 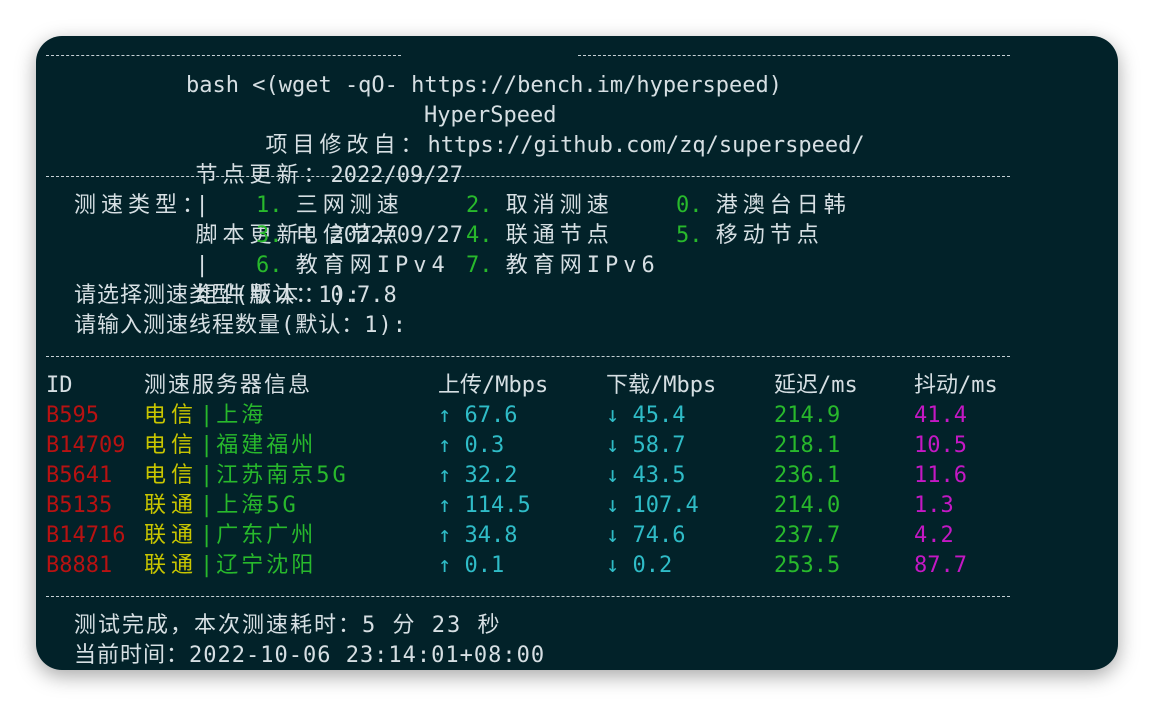 I want to click on row-jitter: 4.2, so click(x=934, y=535).